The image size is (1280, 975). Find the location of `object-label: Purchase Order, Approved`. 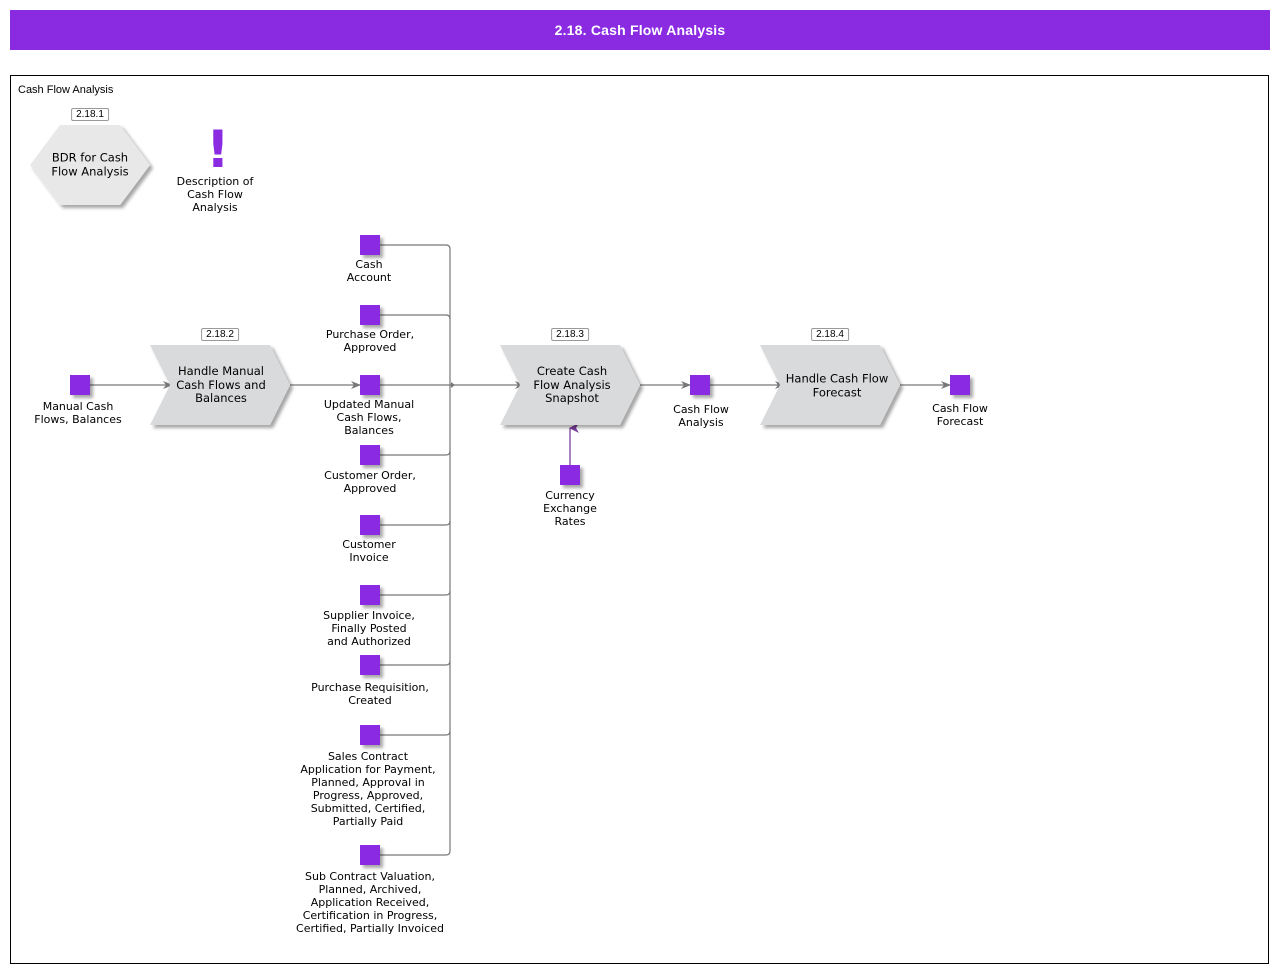

object-label: Purchase Order, Approved is located at coordinates (370, 341).